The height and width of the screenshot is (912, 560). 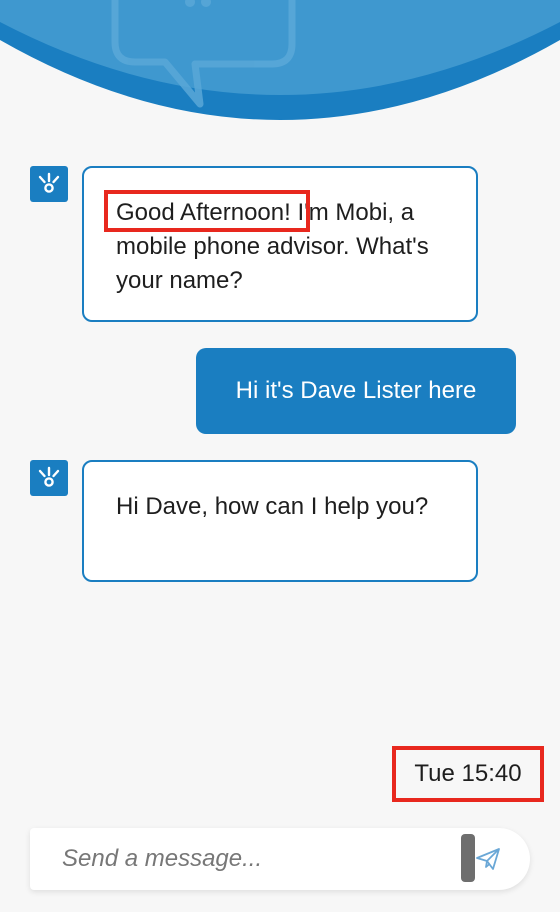 I want to click on user-message-bubble: Hi it's Dave Lister here, so click(x=356, y=391).